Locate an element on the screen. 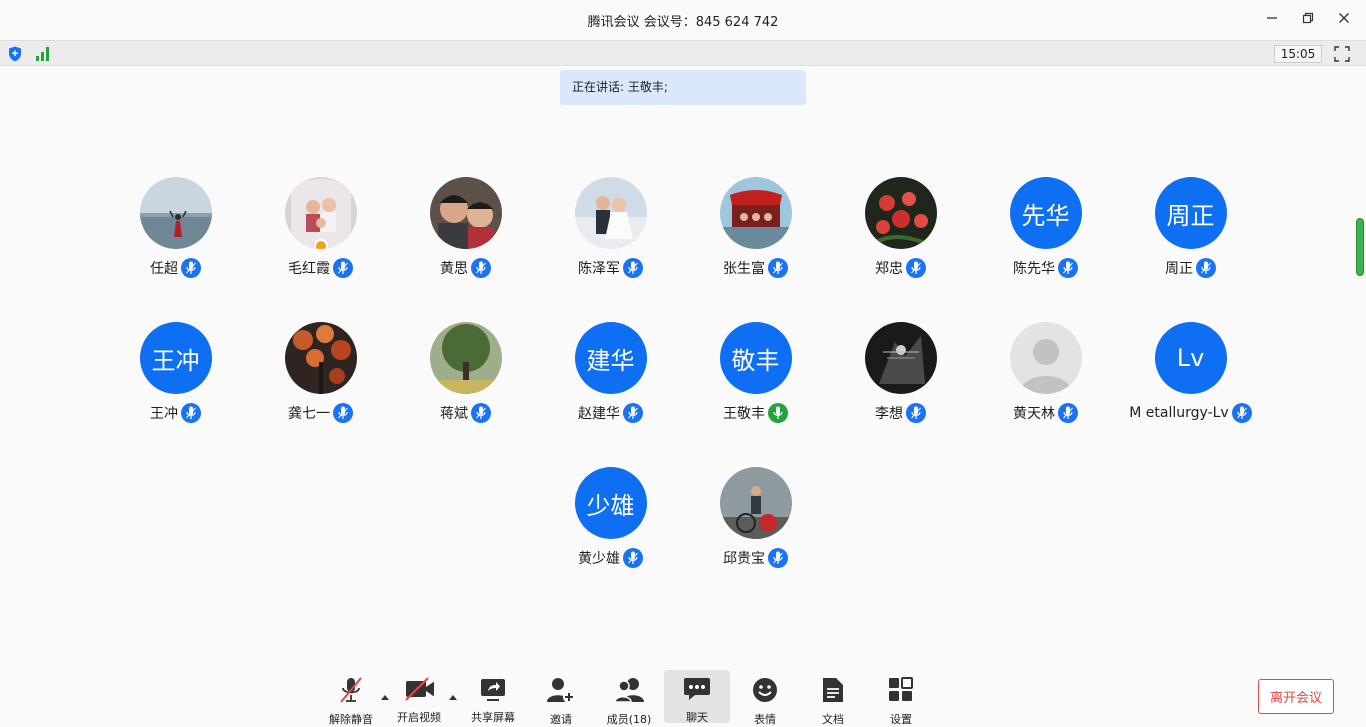 The width and height of the screenshot is (1366, 727). participant-name: 郑忠 is located at coordinates (889, 269).